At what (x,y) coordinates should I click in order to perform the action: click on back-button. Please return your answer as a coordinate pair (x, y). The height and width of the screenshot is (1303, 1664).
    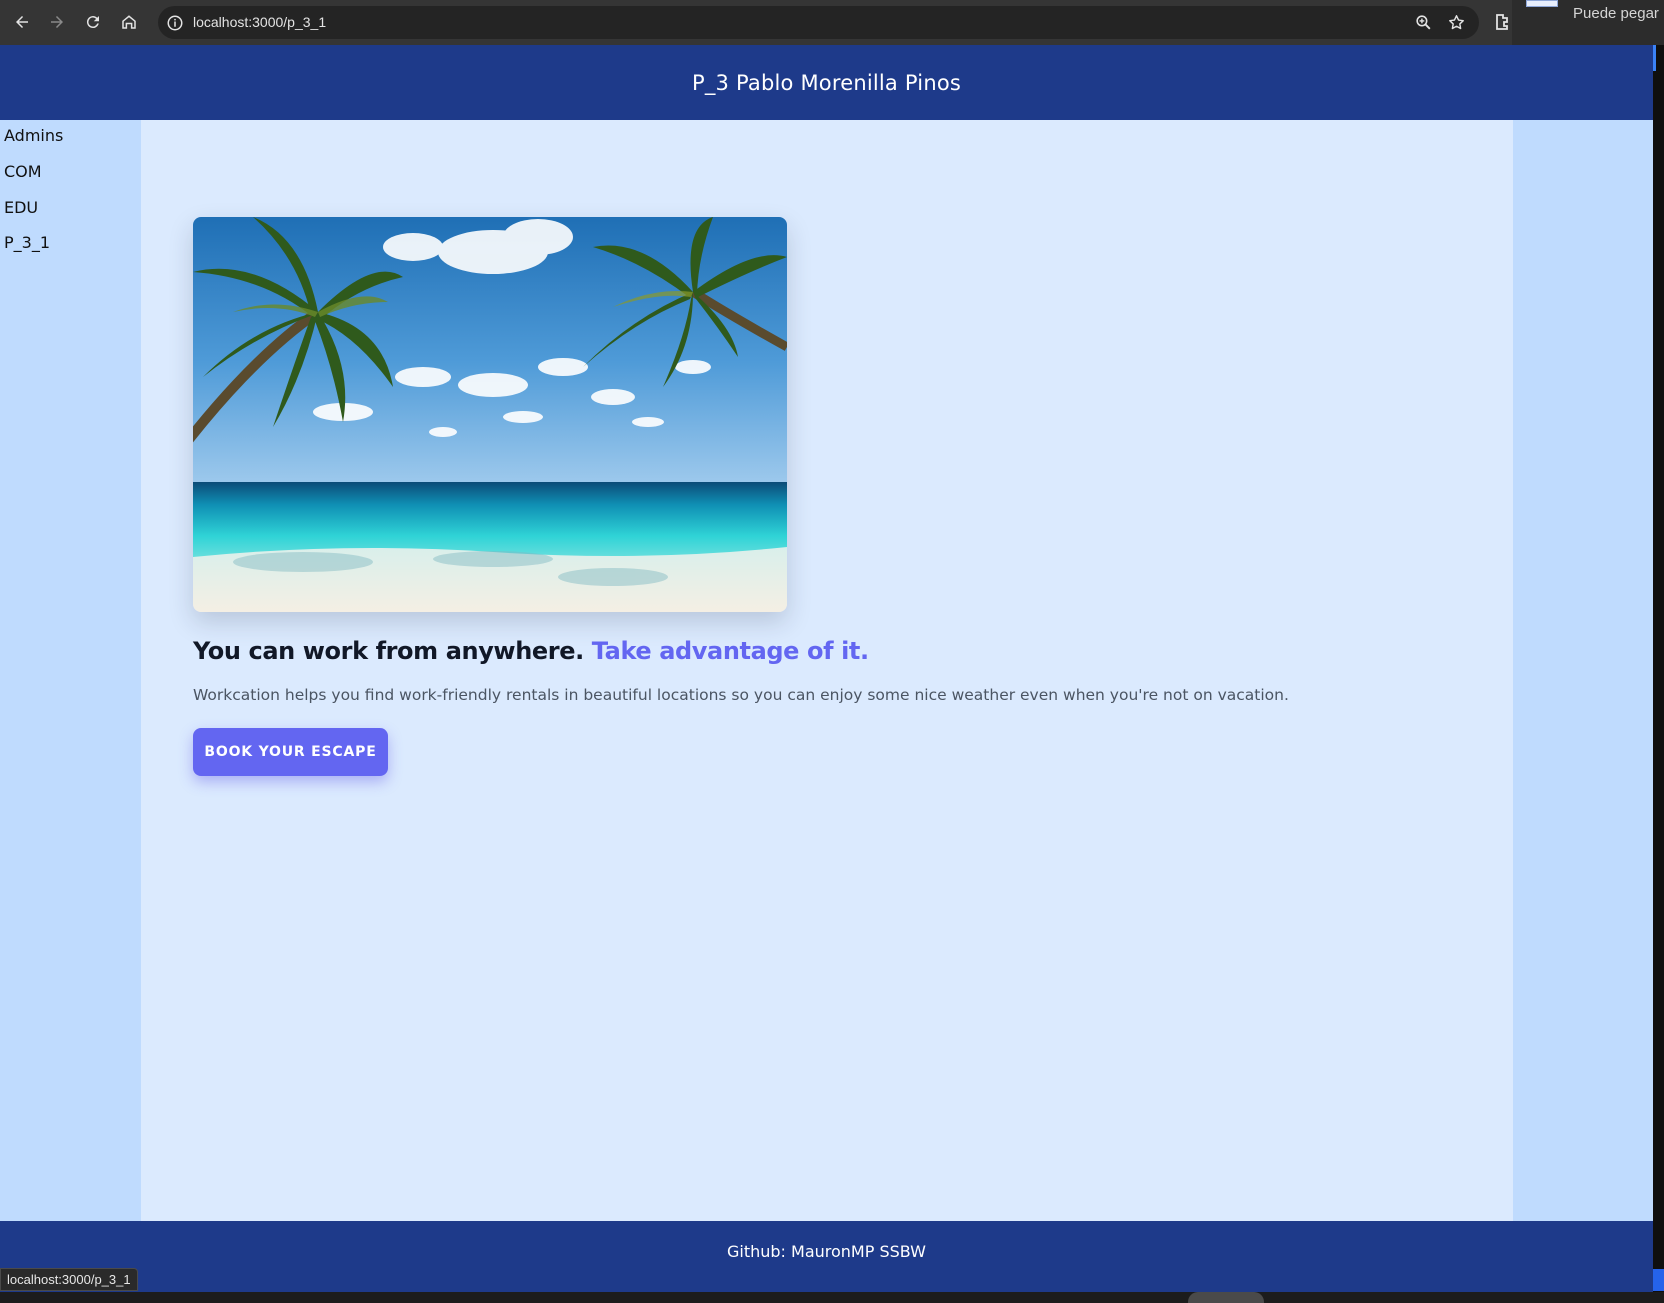
    Looking at the image, I should click on (22, 22).